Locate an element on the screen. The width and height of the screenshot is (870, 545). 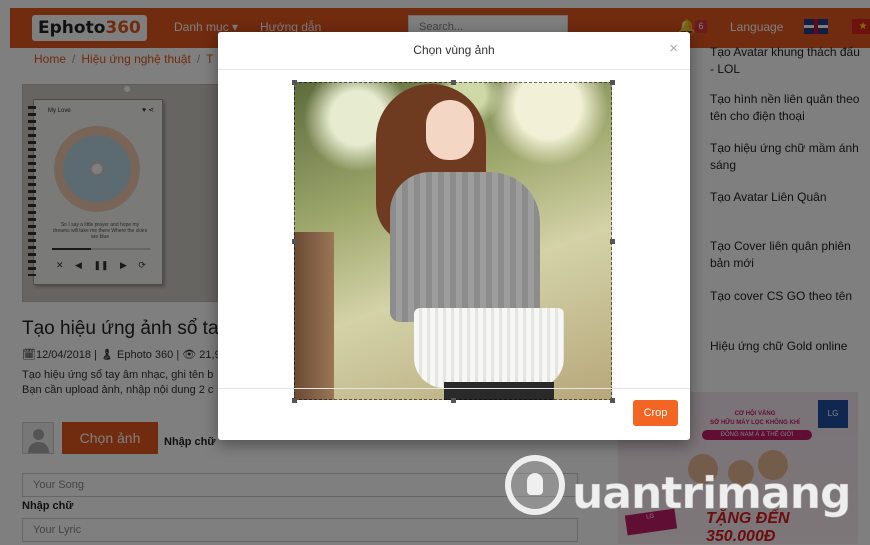
crop-button: Crop is located at coordinates (655, 413).